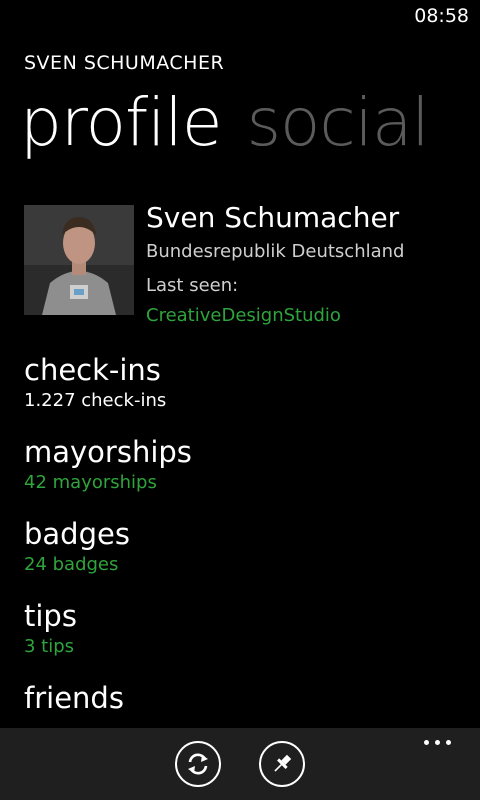  What do you see at coordinates (192, 285) in the screenshot?
I see `last-seen-label: Last seen:` at bounding box center [192, 285].